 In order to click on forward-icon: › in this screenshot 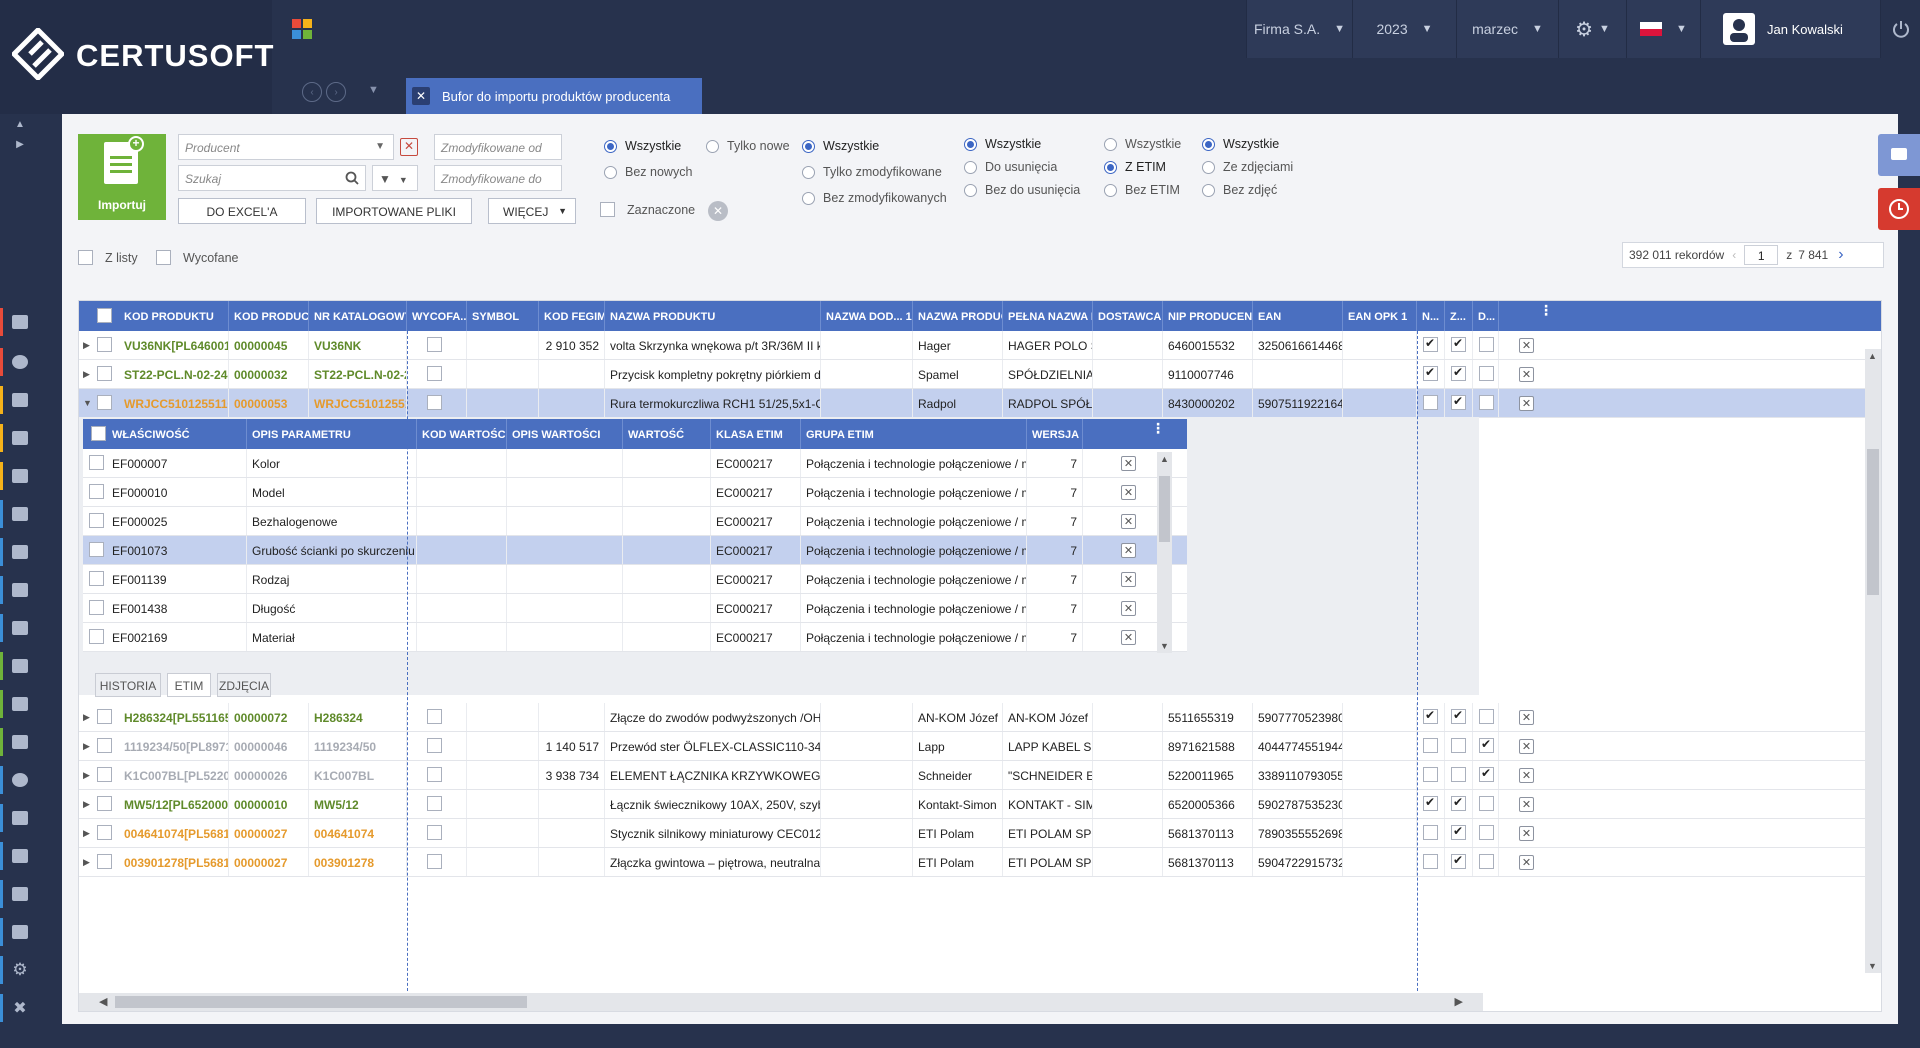, I will do `click(336, 92)`.